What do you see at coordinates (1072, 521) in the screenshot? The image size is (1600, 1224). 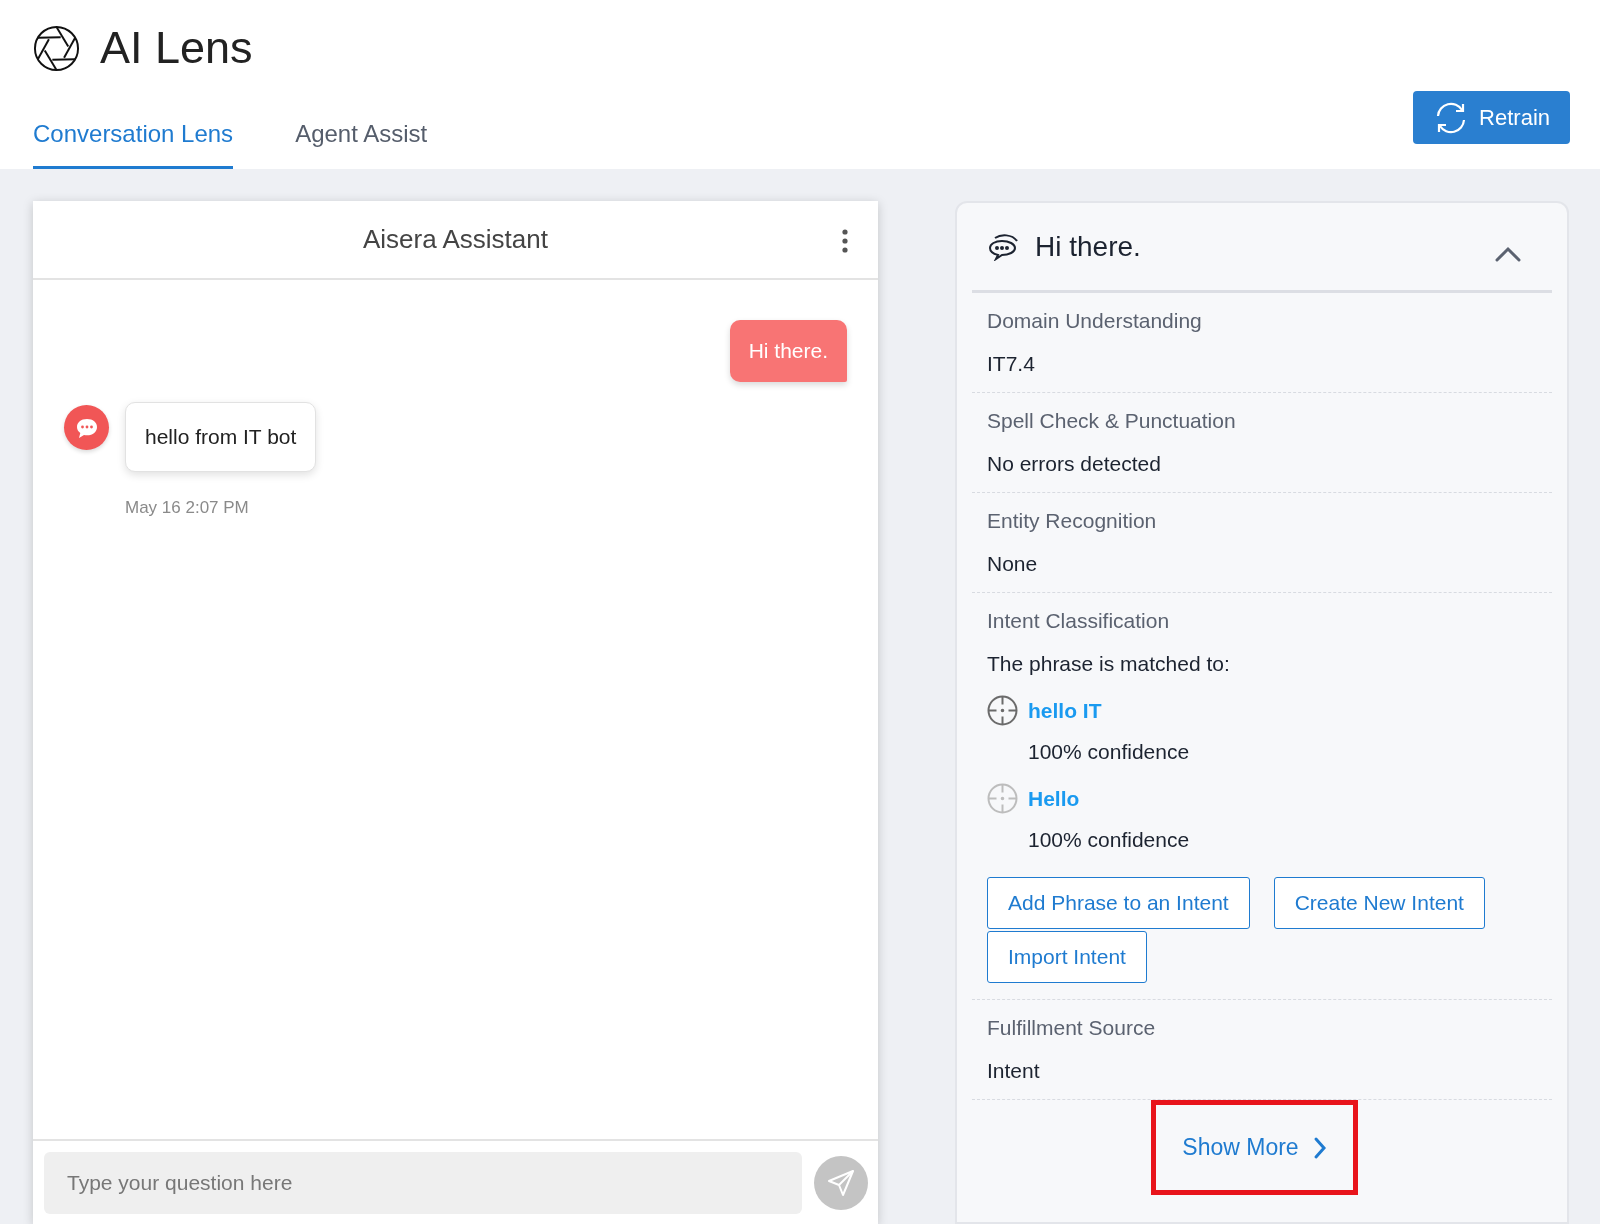 I see `section-label: Entity Recognition` at bounding box center [1072, 521].